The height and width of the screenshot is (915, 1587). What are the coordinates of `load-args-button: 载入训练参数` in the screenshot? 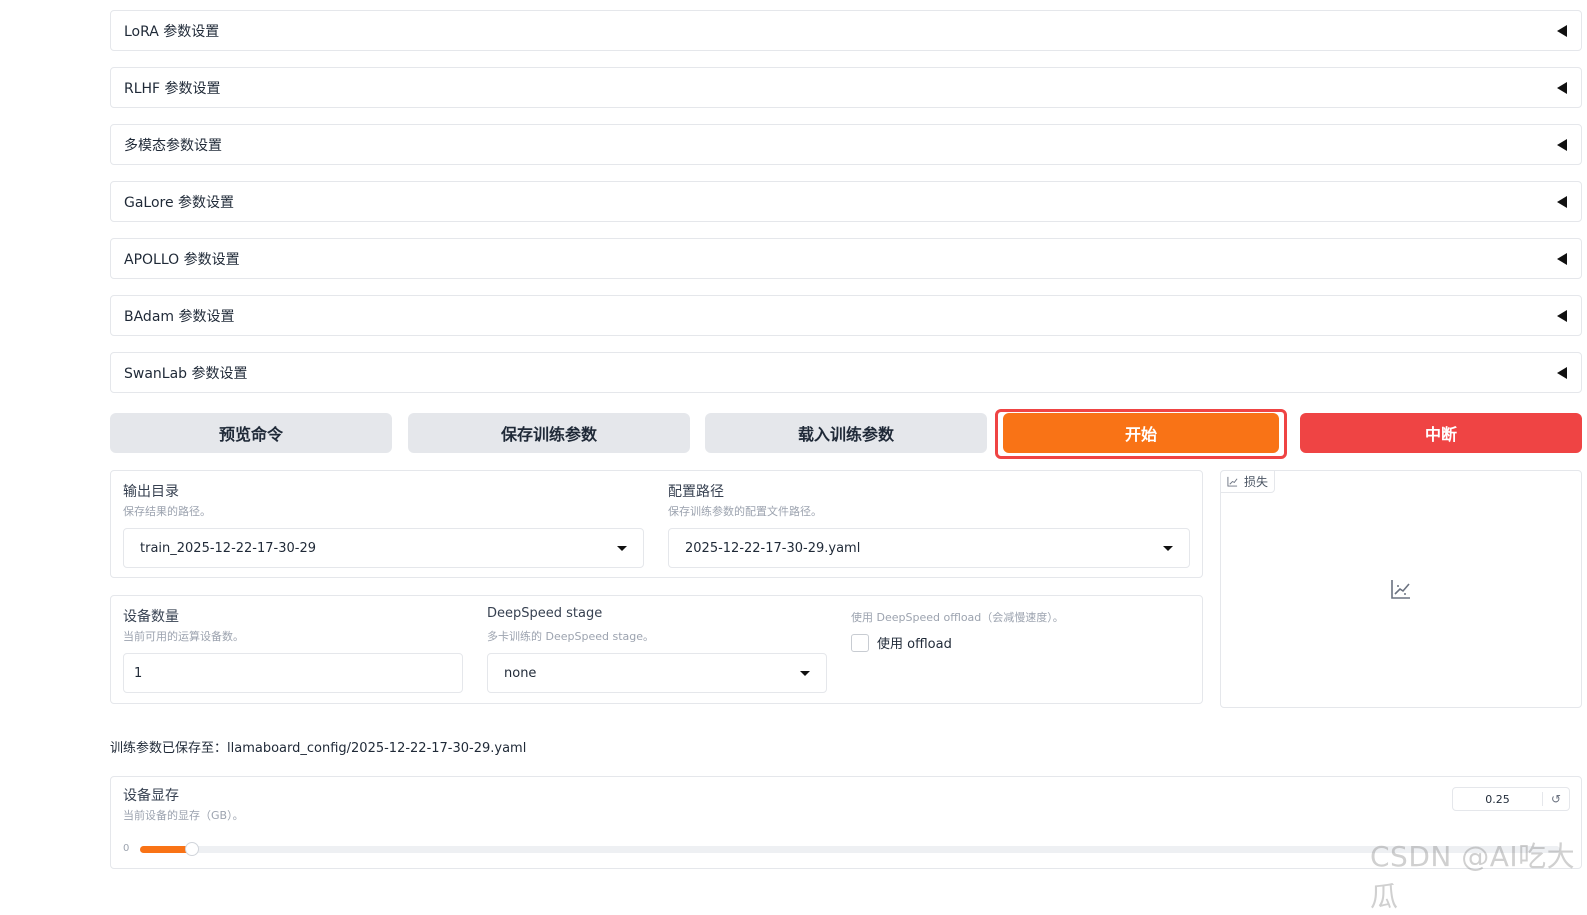 It's located at (846, 433).